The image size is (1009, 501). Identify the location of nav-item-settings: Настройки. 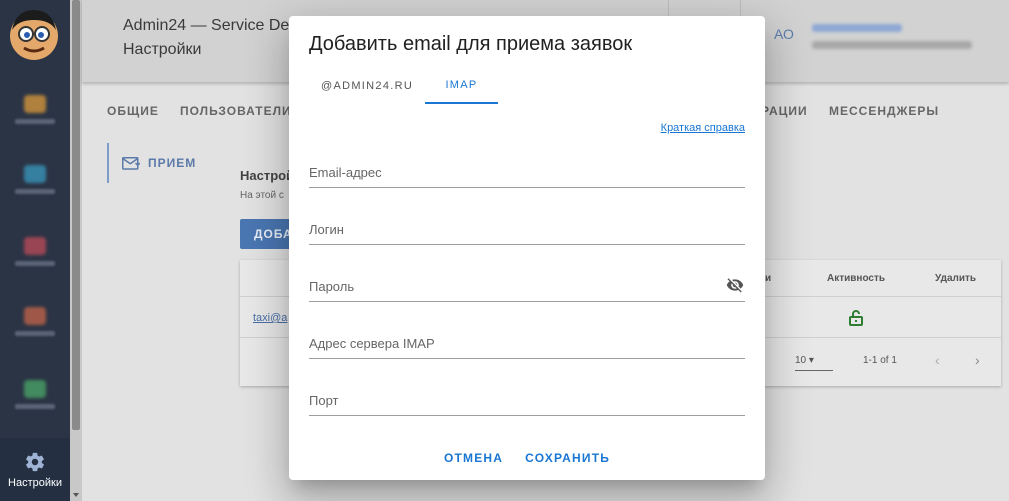
(35, 469).